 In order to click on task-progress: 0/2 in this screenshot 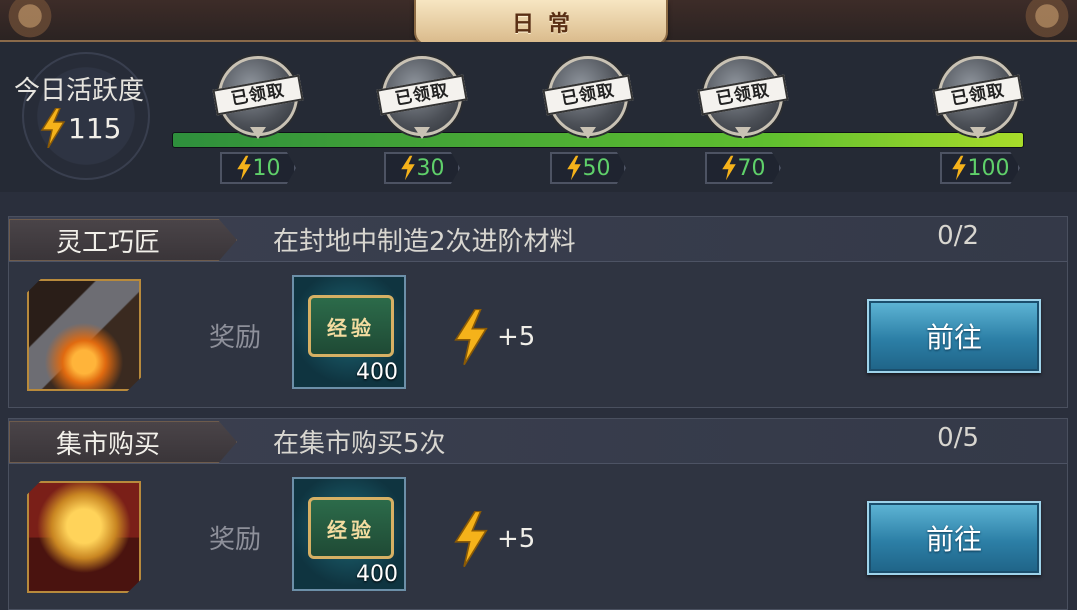, I will do `click(958, 236)`.